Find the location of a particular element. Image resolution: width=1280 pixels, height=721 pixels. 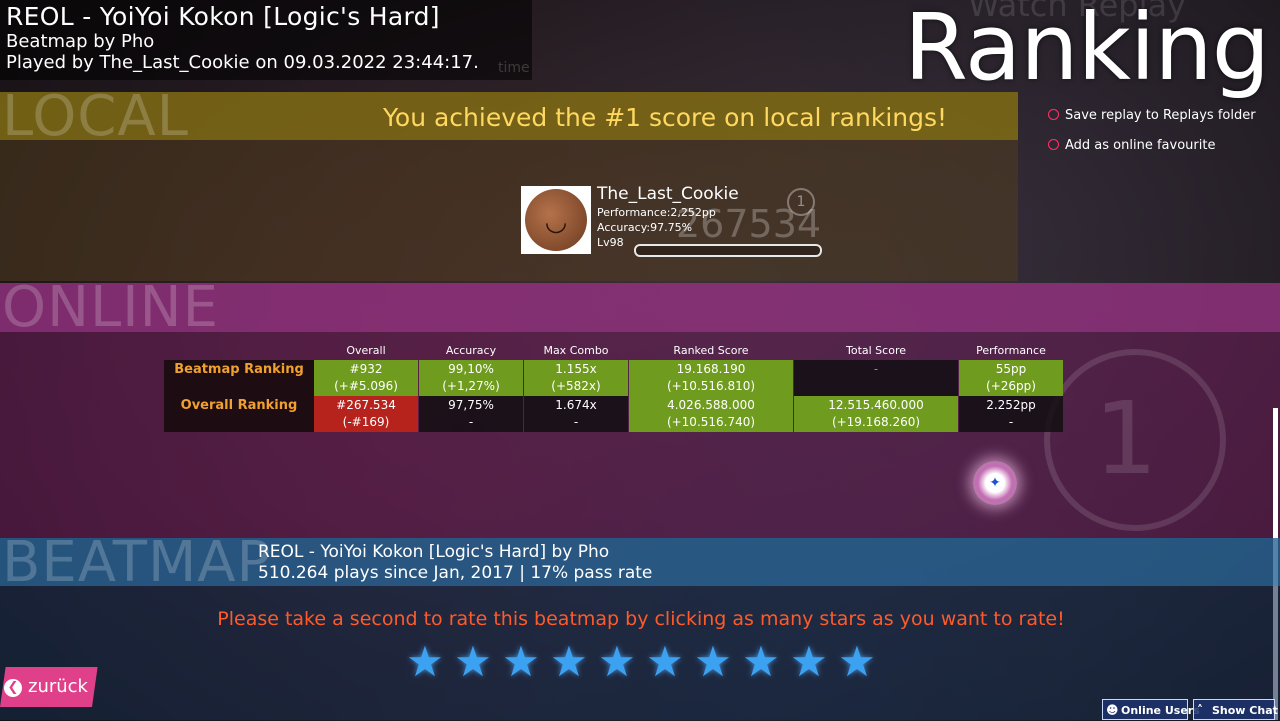

table-cell: 4.026.588.000 (+10.516.740) is located at coordinates (711, 414).